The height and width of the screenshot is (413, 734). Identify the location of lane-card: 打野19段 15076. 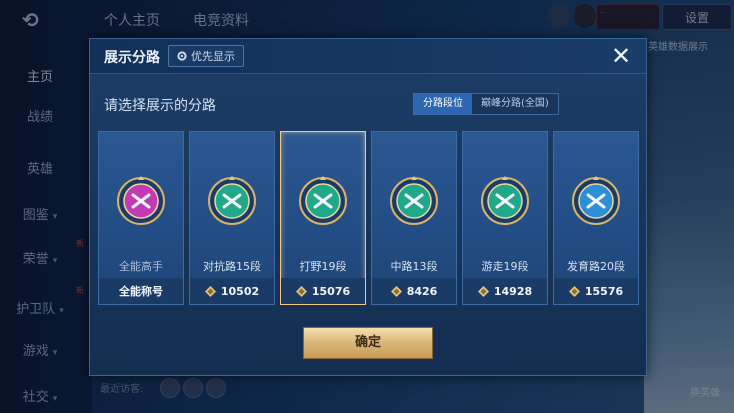
(323, 218).